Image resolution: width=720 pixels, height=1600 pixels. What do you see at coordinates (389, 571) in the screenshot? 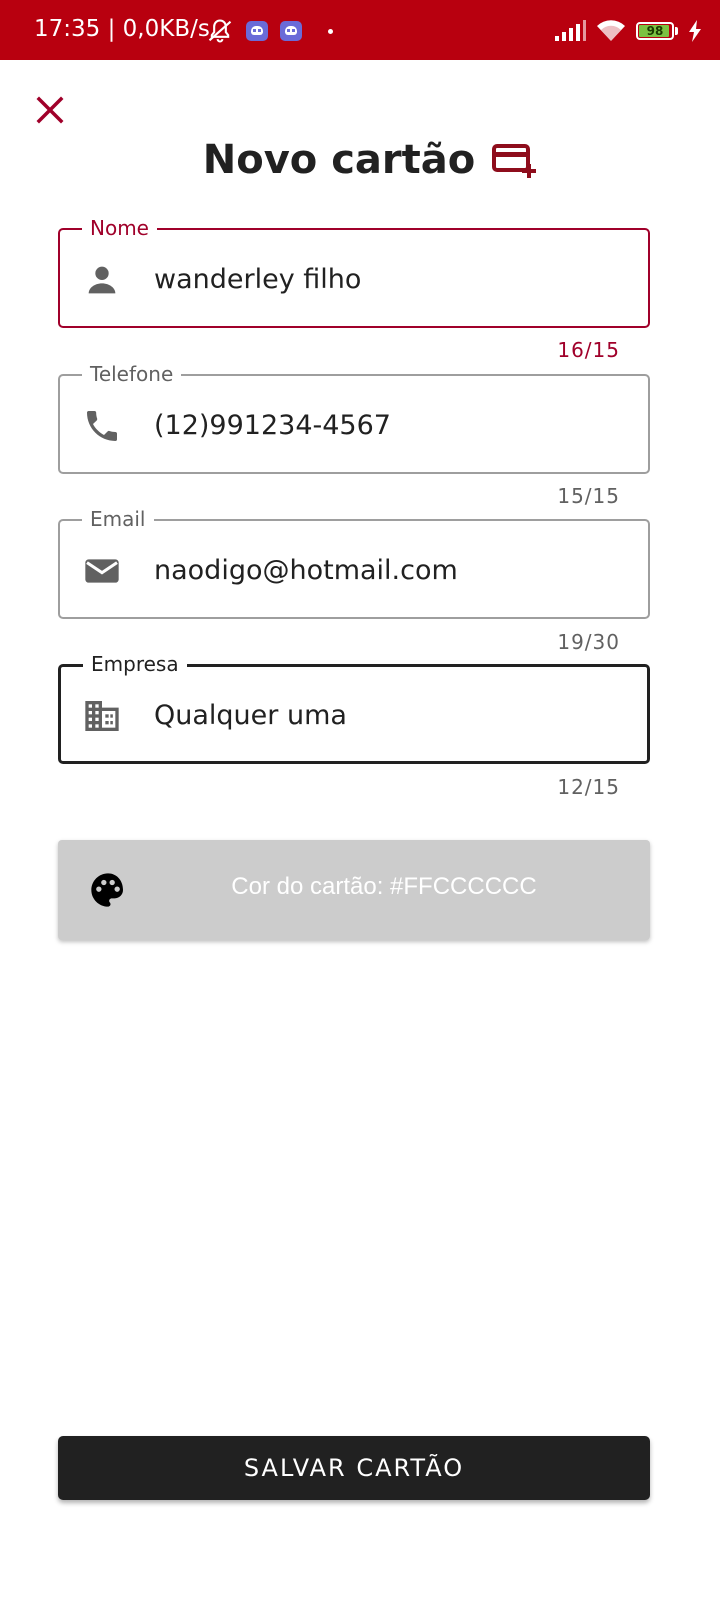
I see `email-input: naodigo@hotmail.com` at bounding box center [389, 571].